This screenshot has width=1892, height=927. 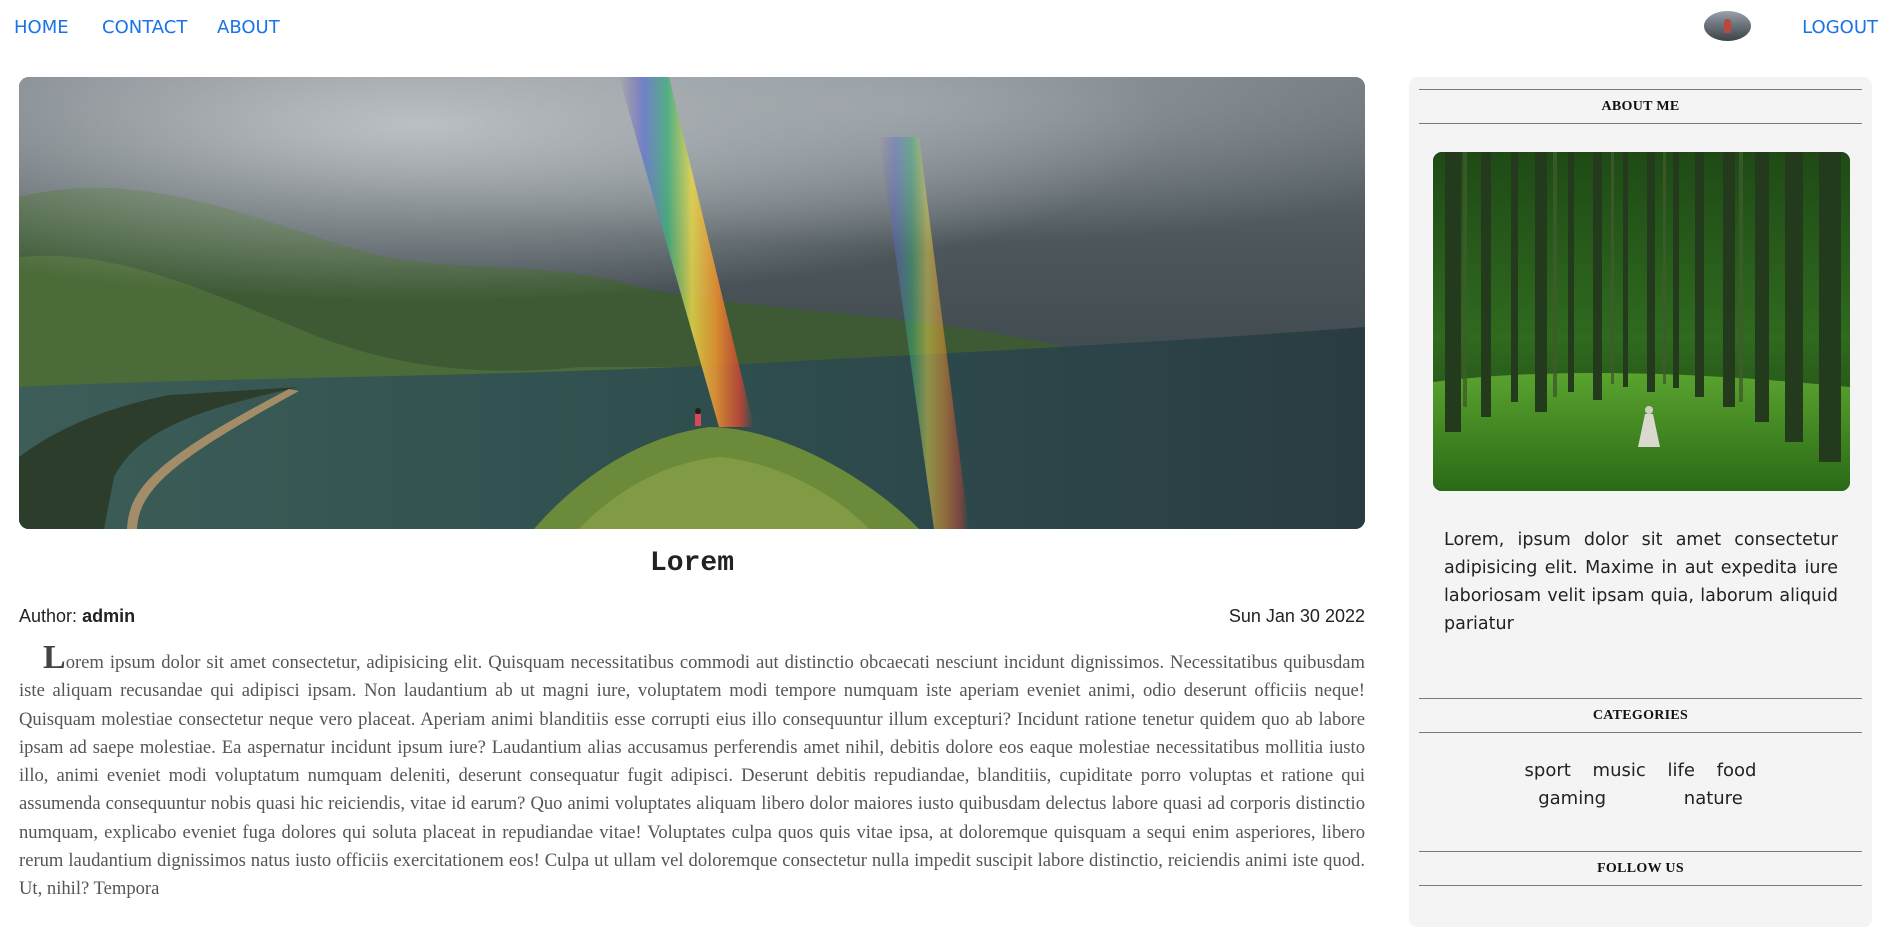 What do you see at coordinates (1640, 106) in the screenshot?
I see `about-me-heading: ABOUT ME` at bounding box center [1640, 106].